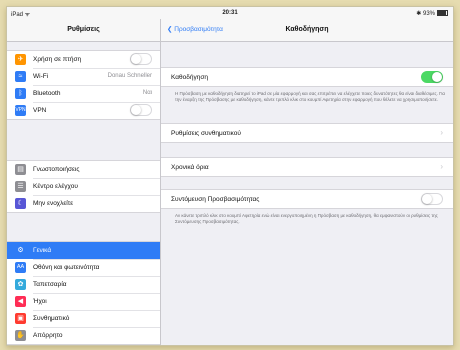 Image resolution: width=460 pixels, height=350 pixels. What do you see at coordinates (83, 318) in the screenshot?
I see `sidebar-item-passcode: ▣ Συνθηματικό` at bounding box center [83, 318].